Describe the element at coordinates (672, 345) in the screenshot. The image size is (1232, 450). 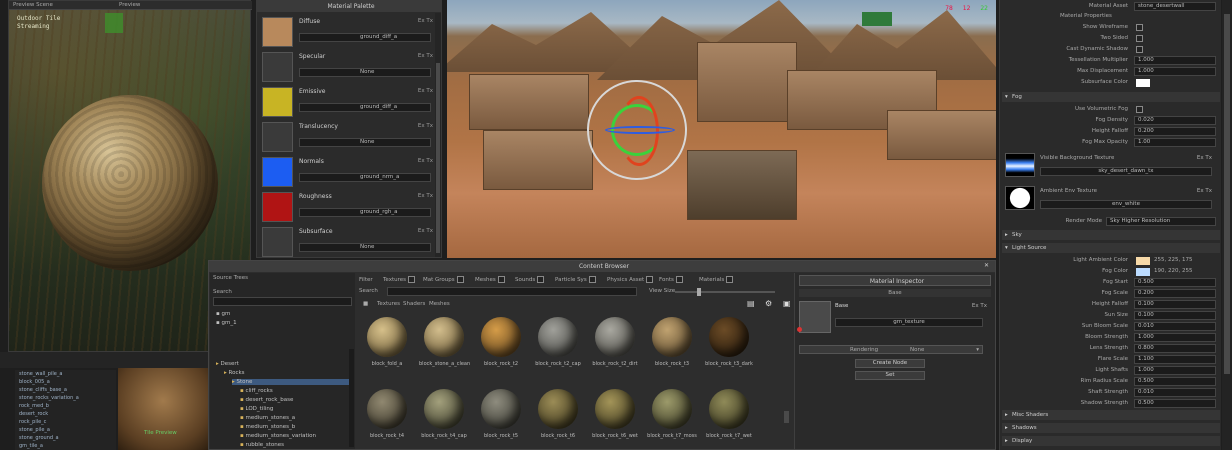
I see `asset-tile: block_rock_t3` at that location.